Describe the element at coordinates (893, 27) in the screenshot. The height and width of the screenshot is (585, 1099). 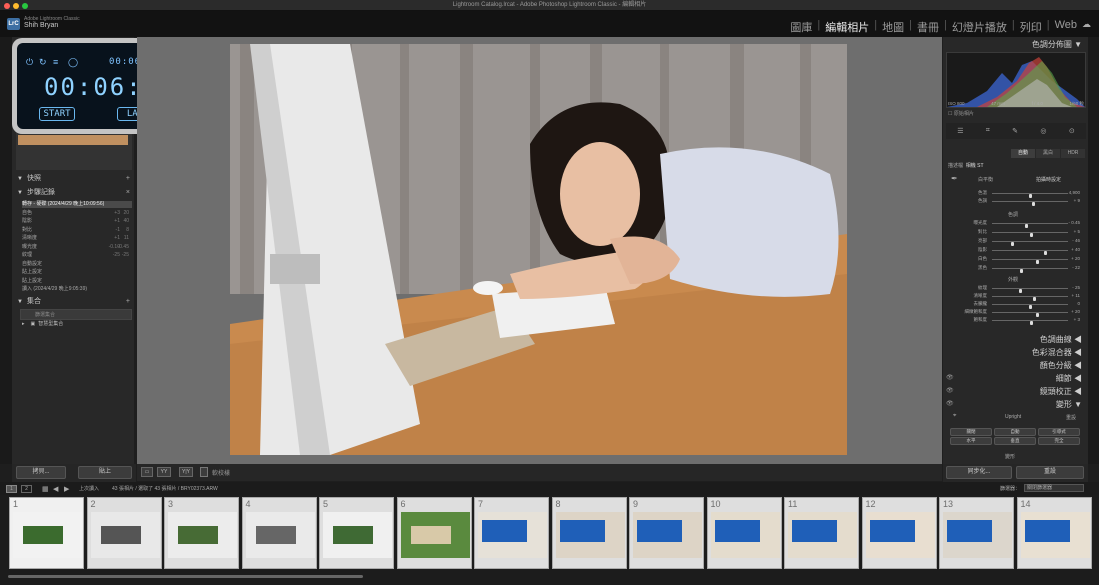
I see `module-tab: 地圖` at that location.